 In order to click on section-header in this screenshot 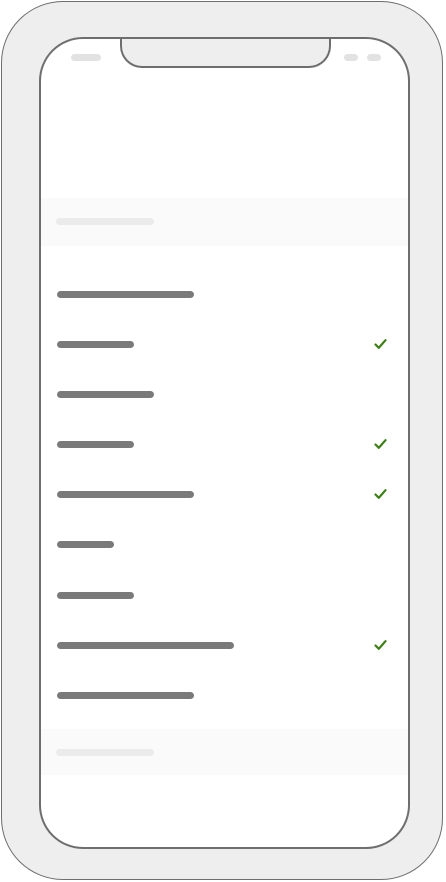, I will do `click(224, 222)`.